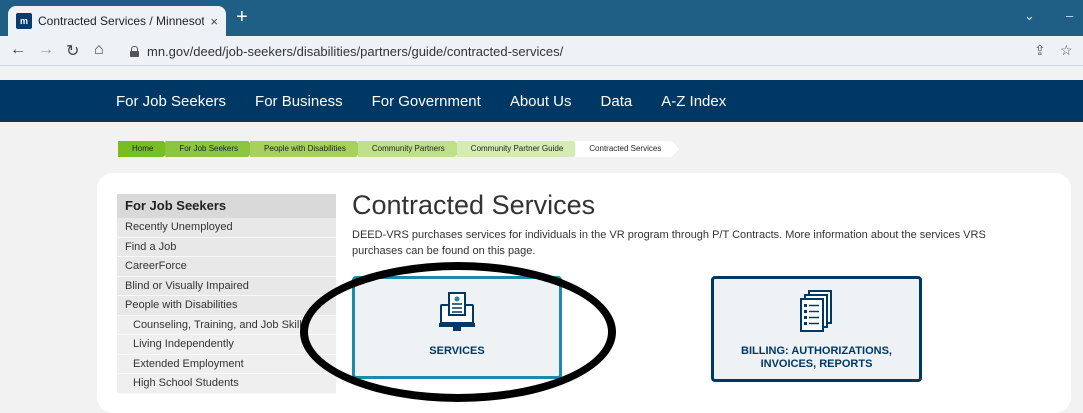  What do you see at coordinates (144, 149) in the screenshot?
I see `breadcrumb-home: Home` at bounding box center [144, 149].